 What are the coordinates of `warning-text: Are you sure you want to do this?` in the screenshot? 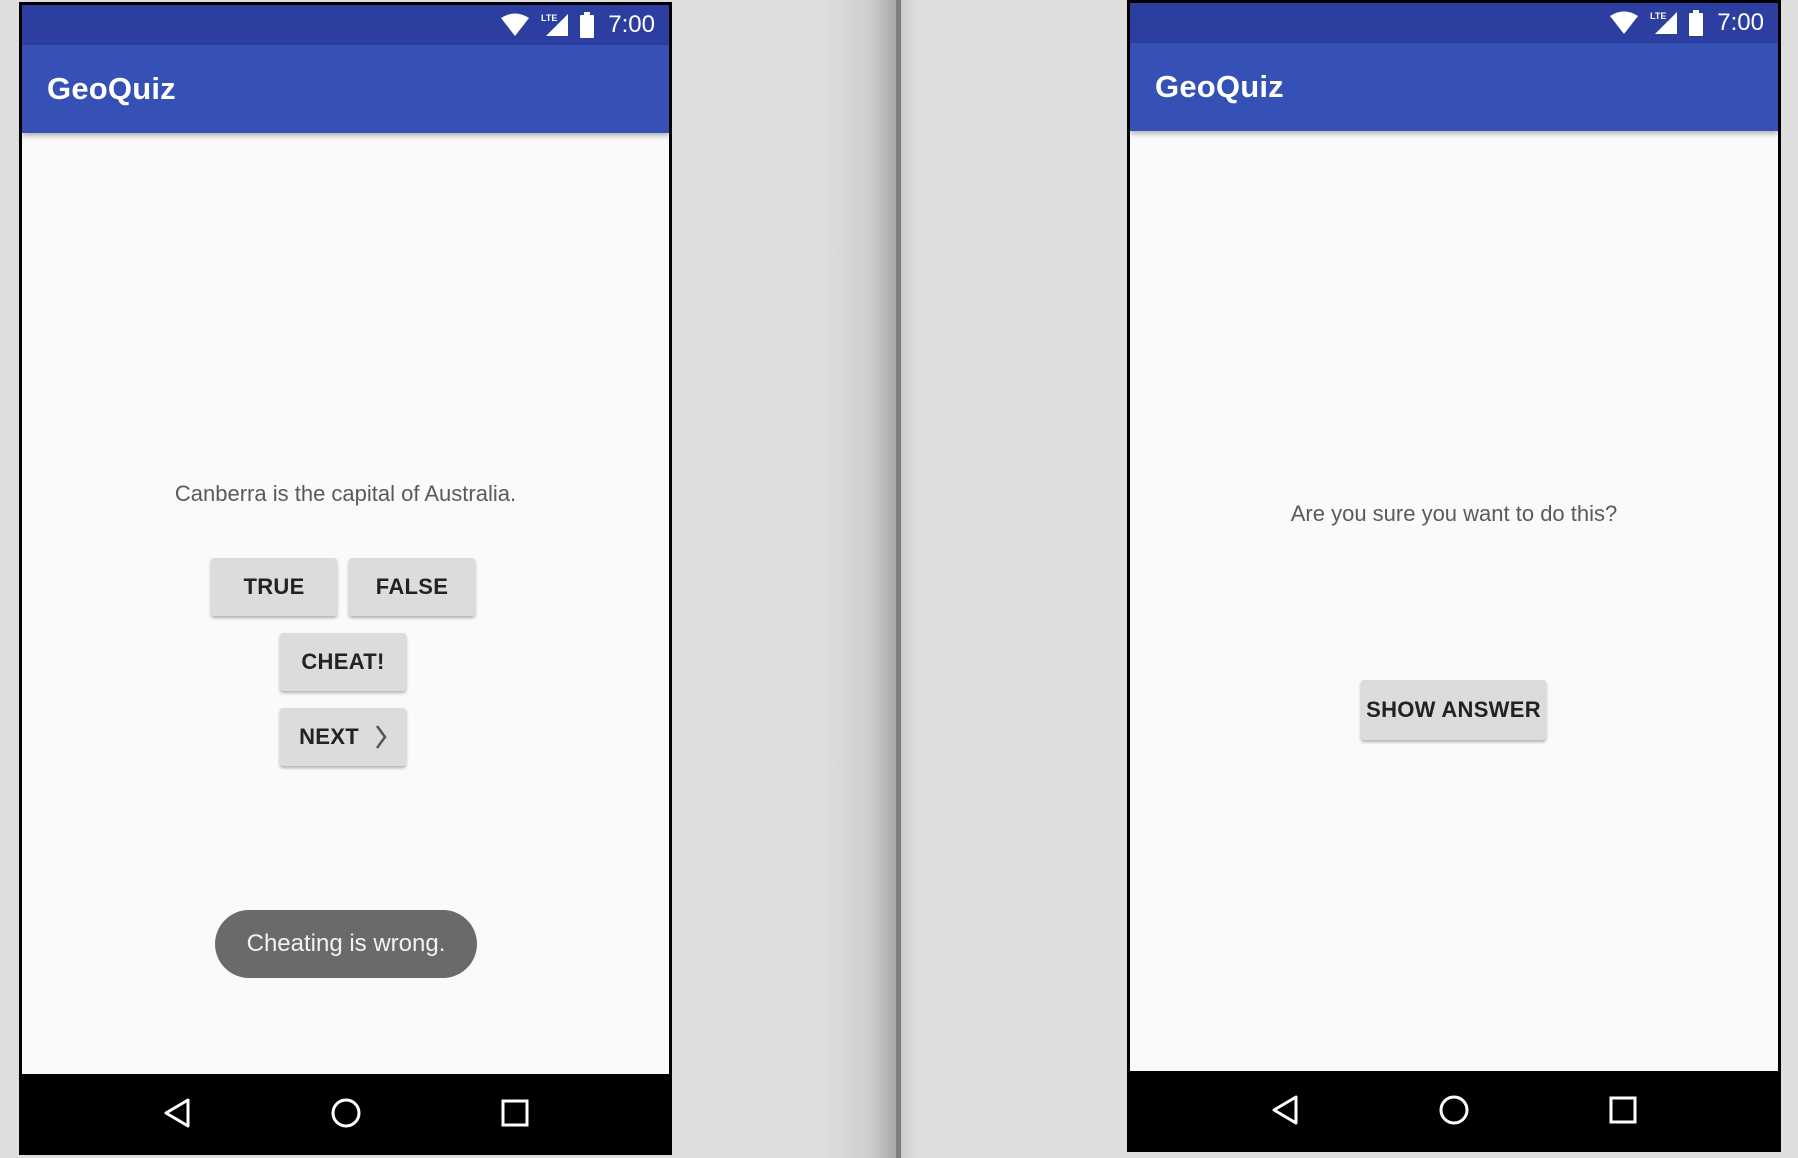 It's located at (1454, 513).